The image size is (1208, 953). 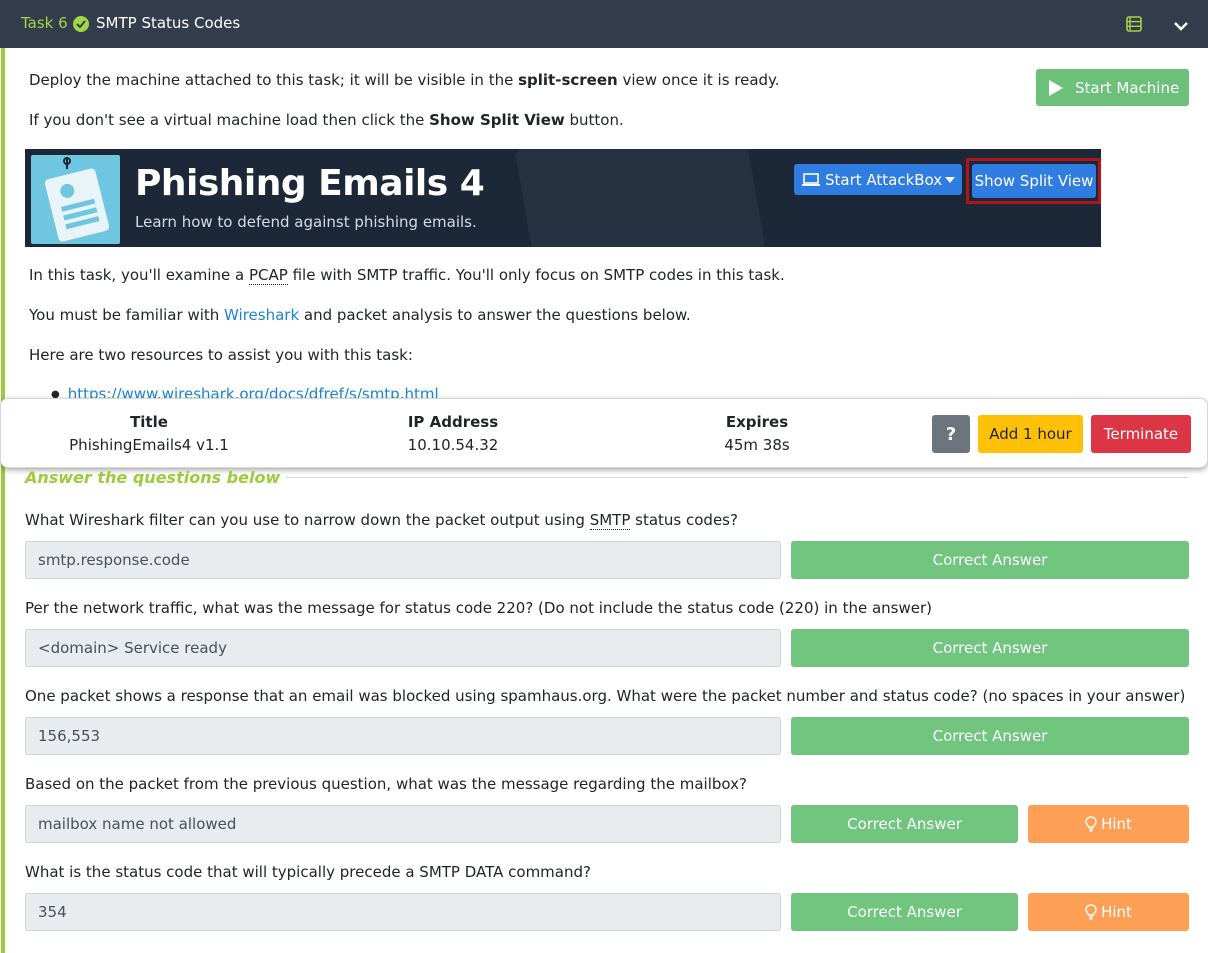 I want to click on machine-title-value: PhishingEmails4 v1.1, so click(x=149, y=445).